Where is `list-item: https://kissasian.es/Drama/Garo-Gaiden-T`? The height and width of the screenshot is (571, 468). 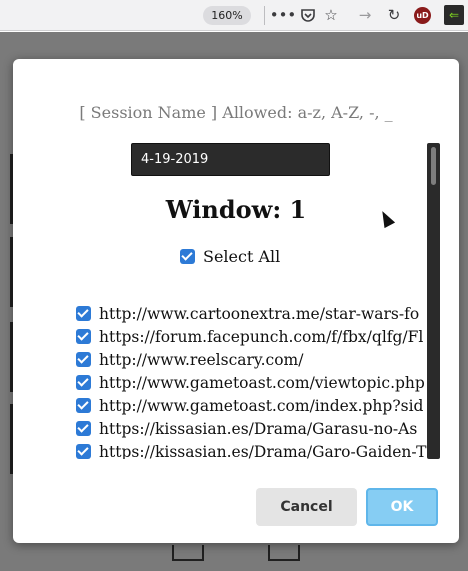
list-item: https://kissasian.es/Drama/Garo-Gaiden-T is located at coordinates (252, 449).